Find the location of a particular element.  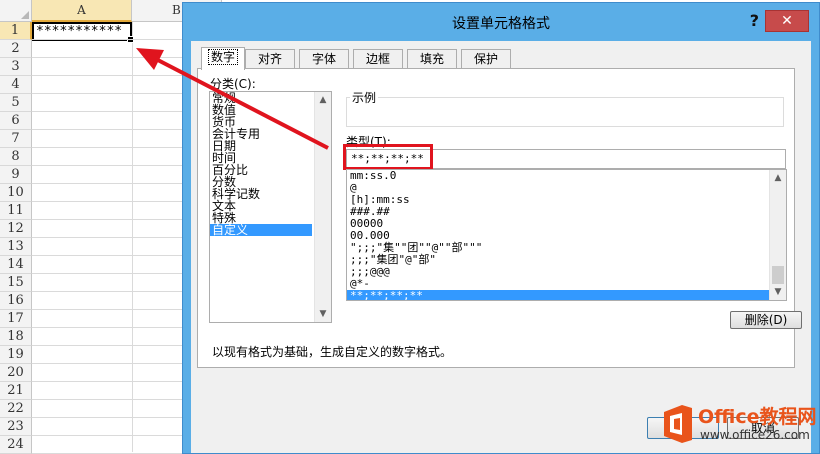

format-scrollbar: ▲ ▼ is located at coordinates (777, 235).